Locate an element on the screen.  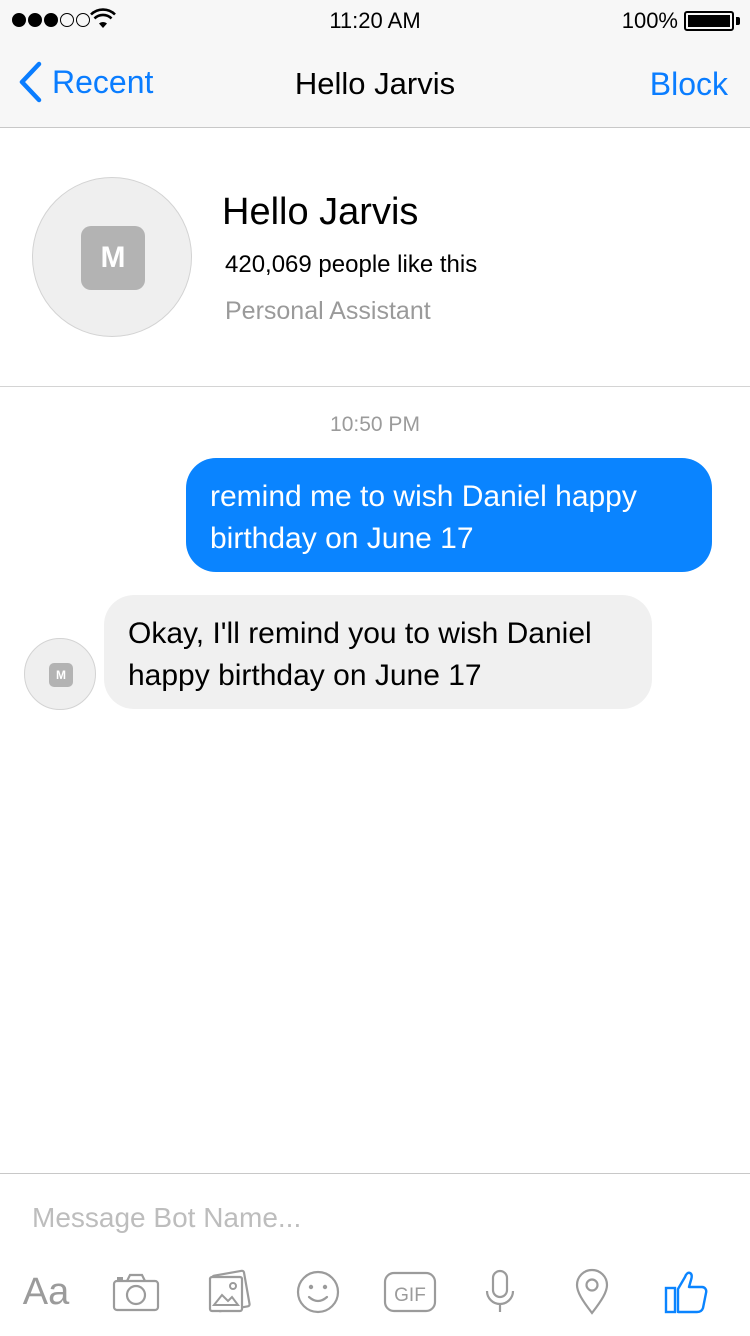
camera-icon is located at coordinates (136, 1292).